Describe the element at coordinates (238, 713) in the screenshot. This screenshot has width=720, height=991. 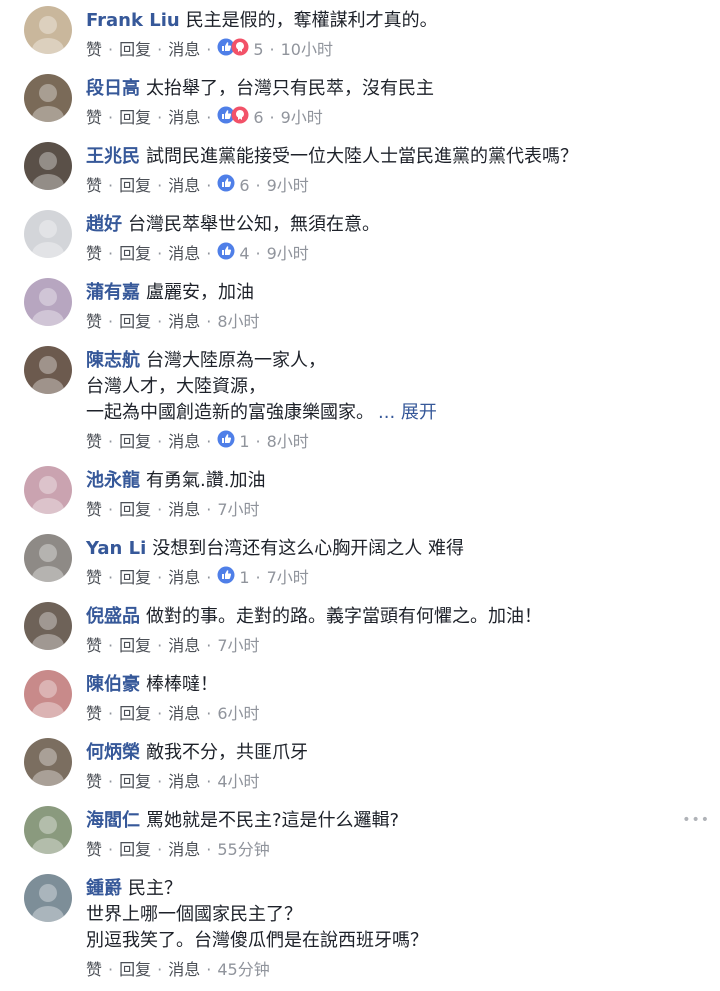
I see `comment-timestamp: 6小时` at that location.